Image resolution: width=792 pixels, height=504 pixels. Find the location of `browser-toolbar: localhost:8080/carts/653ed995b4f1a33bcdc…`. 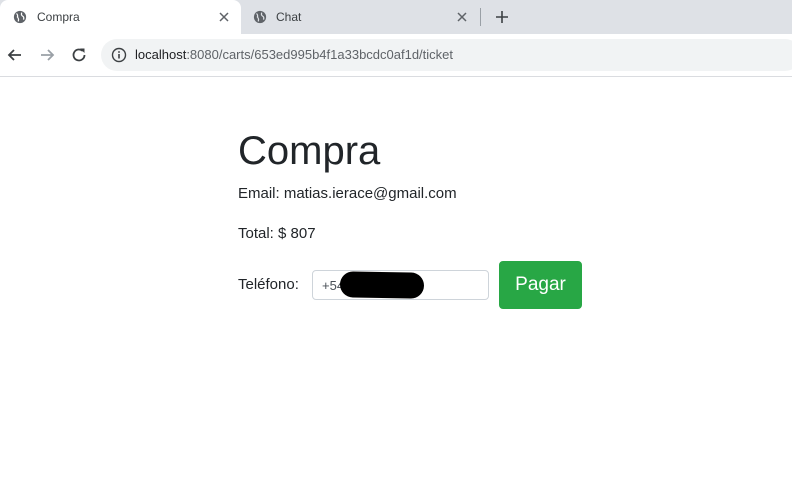

browser-toolbar: localhost:8080/carts/653ed995b4f1a33bcdc… is located at coordinates (396, 55).